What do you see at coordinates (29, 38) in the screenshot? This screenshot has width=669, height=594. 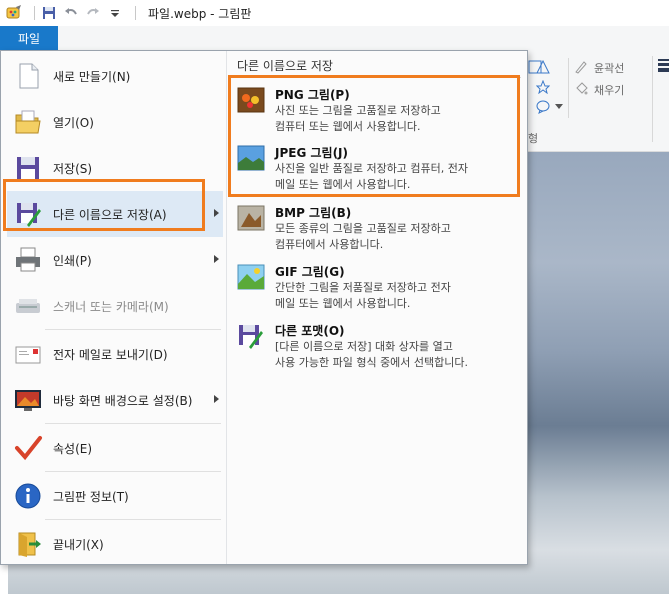 I see `file-tab: 파일` at bounding box center [29, 38].